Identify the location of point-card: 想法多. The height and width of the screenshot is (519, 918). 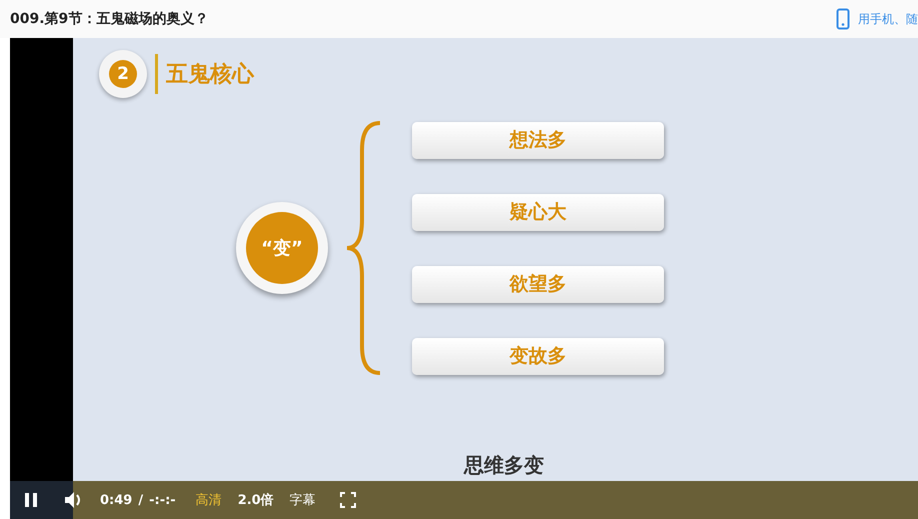
(538, 140).